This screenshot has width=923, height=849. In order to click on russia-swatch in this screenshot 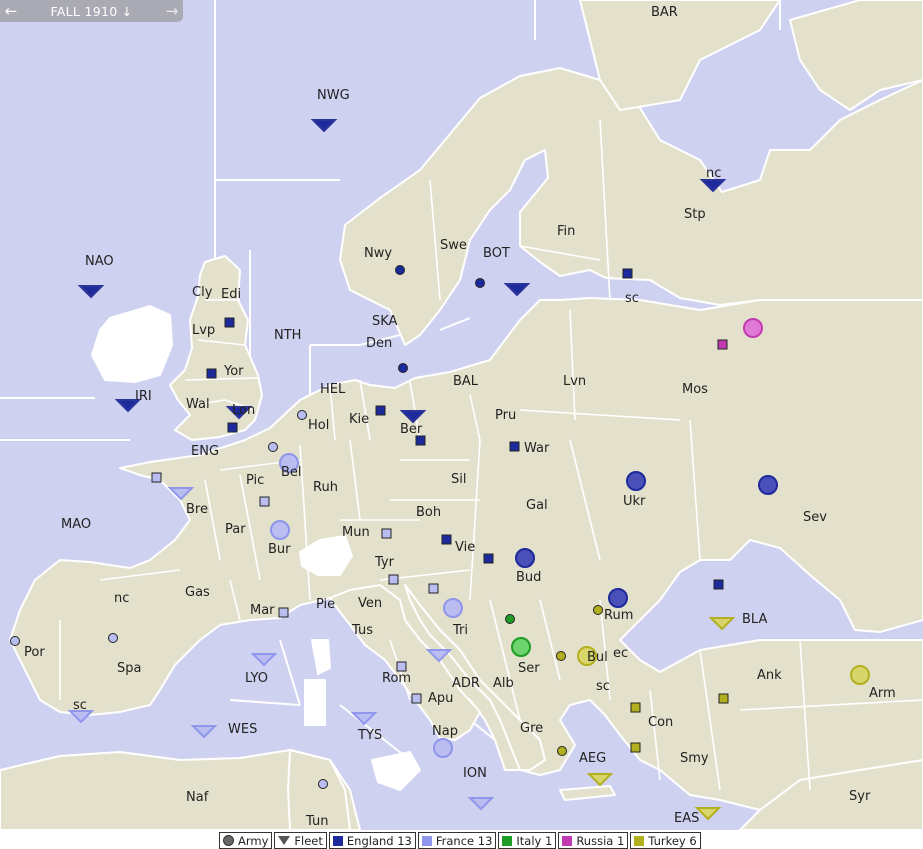, I will do `click(567, 840)`.